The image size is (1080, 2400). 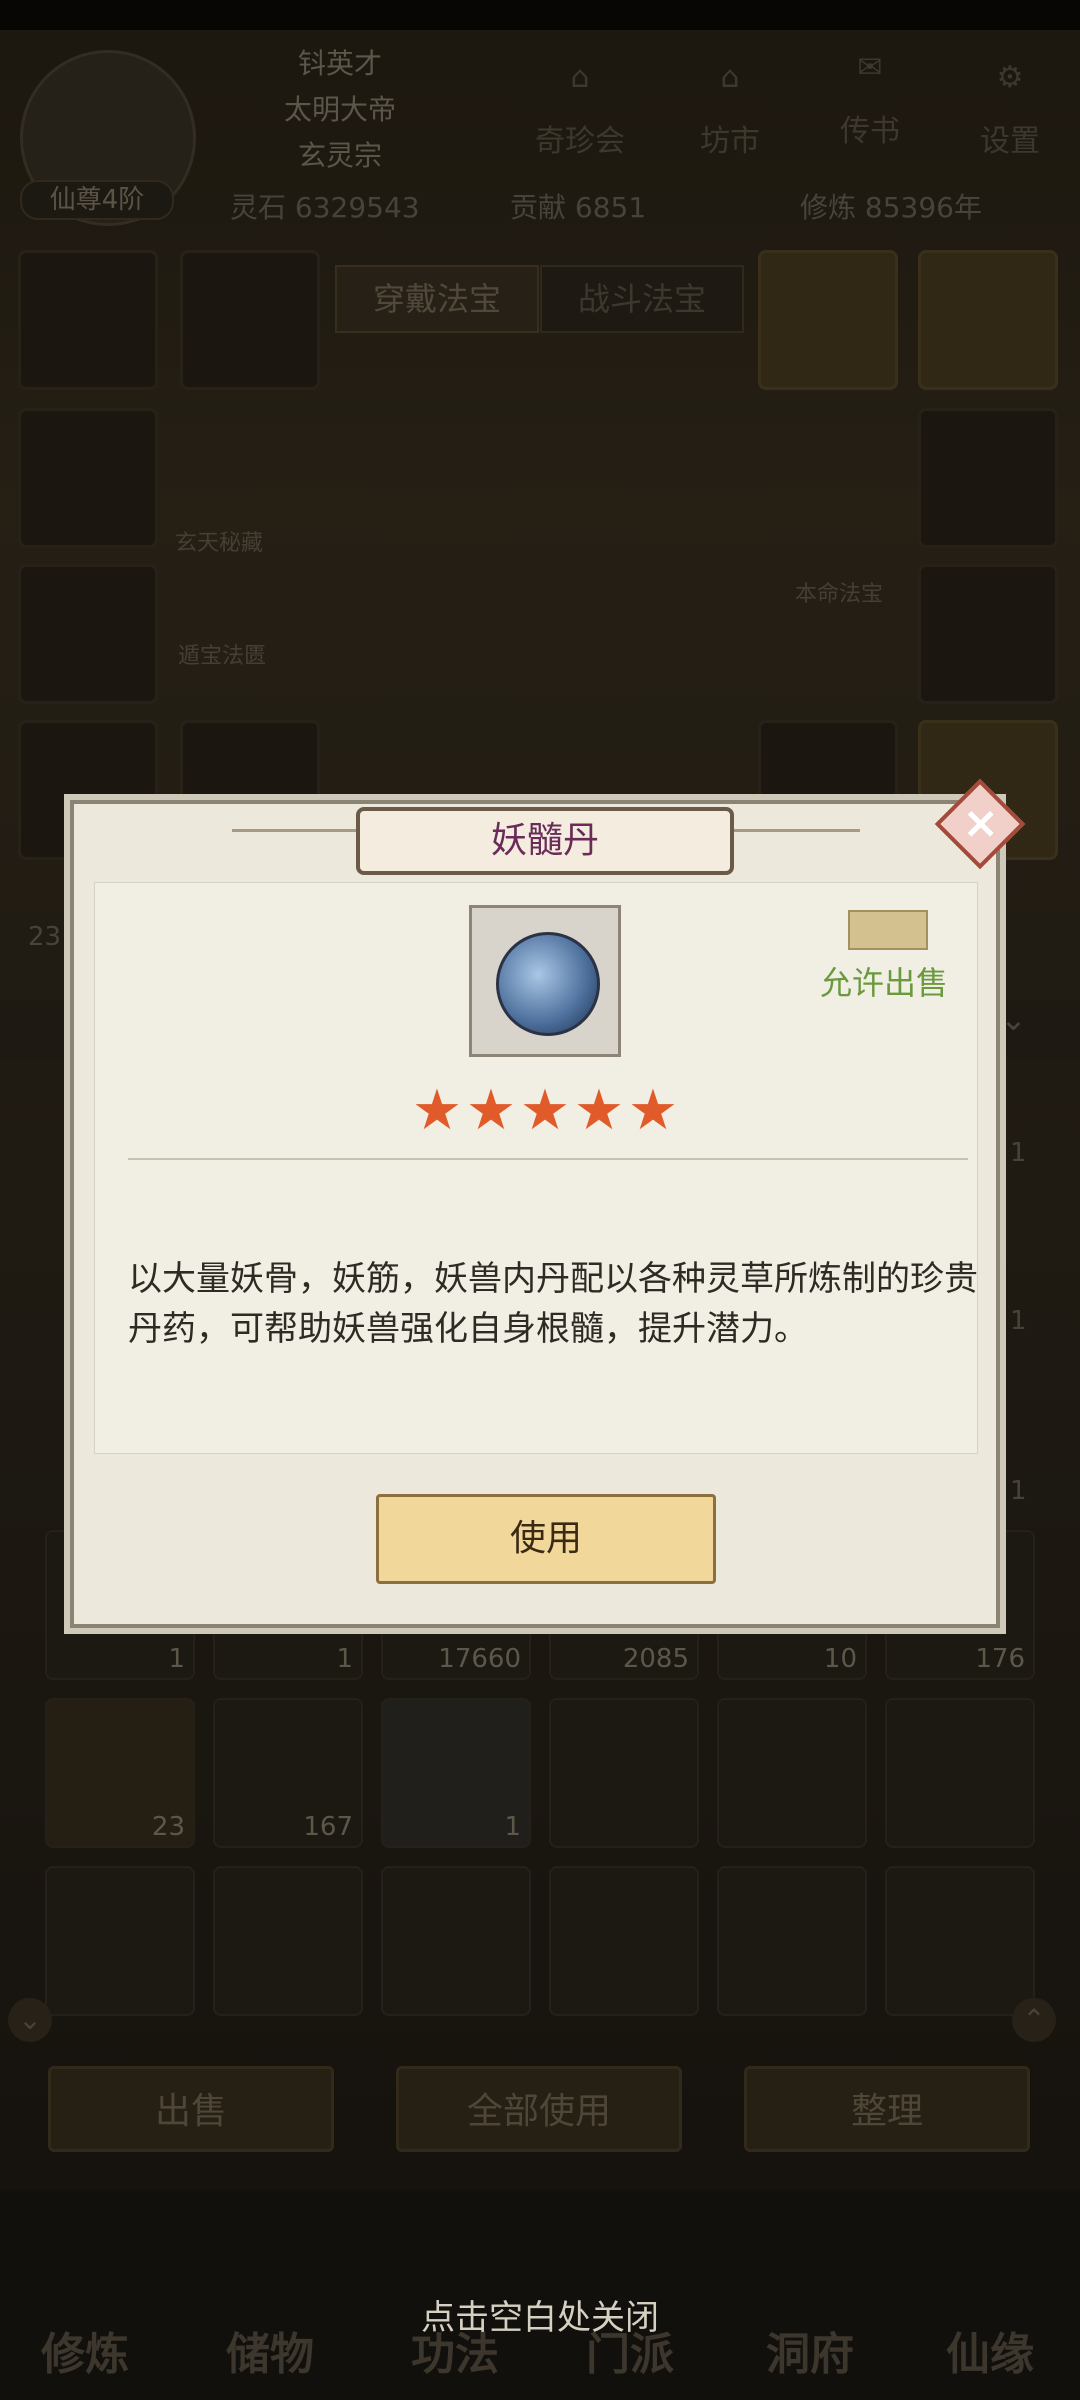 I want to click on pill-orb-icon, so click(x=548, y=984).